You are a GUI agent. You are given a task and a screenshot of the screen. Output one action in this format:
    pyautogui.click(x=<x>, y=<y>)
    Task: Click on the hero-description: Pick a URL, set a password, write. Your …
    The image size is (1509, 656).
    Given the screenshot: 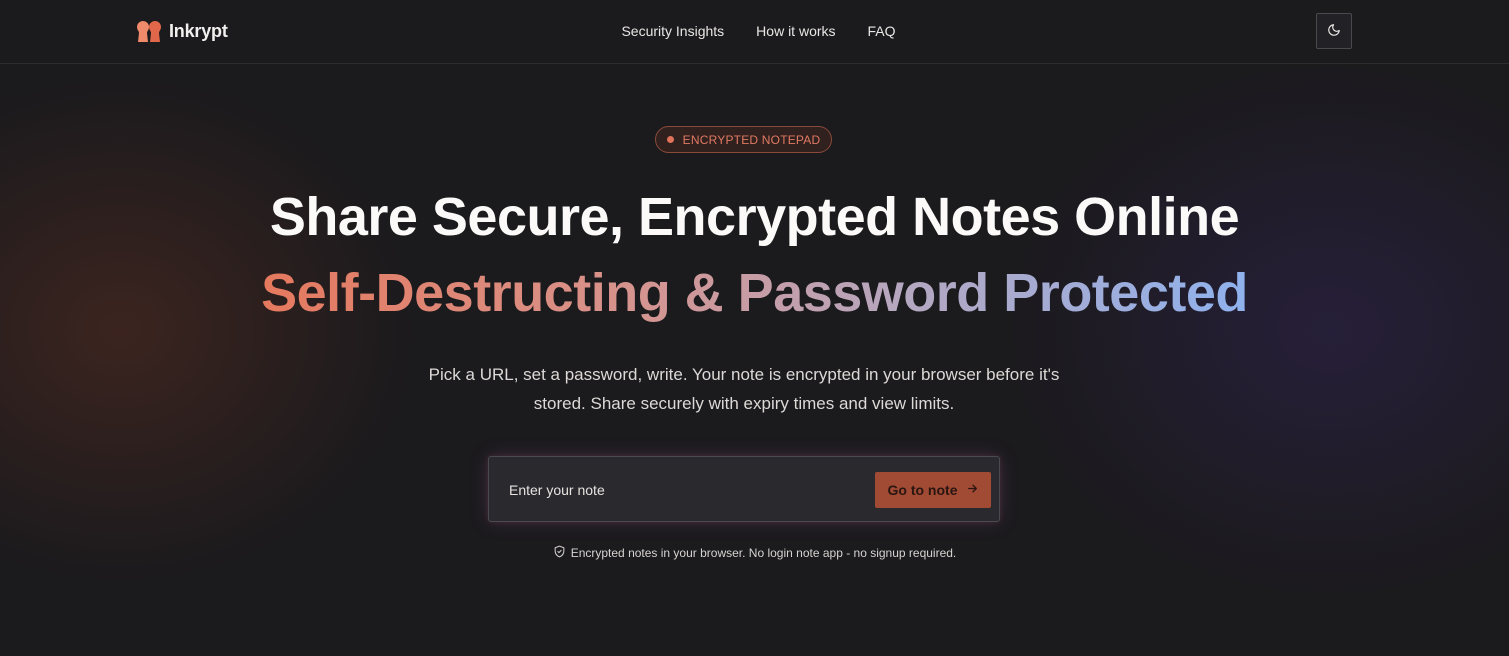 What is the action you would take?
    pyautogui.click(x=744, y=389)
    